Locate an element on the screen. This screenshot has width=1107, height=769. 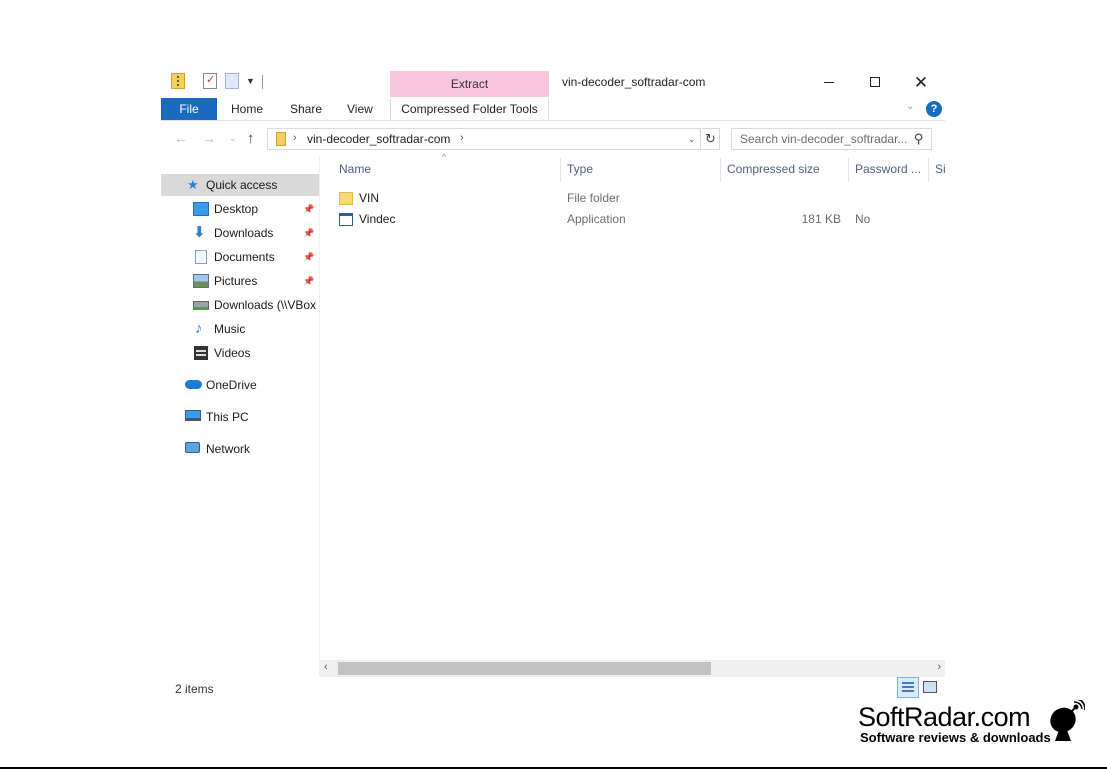
music-note-icon: ♪ is located at coordinates (199, 328).